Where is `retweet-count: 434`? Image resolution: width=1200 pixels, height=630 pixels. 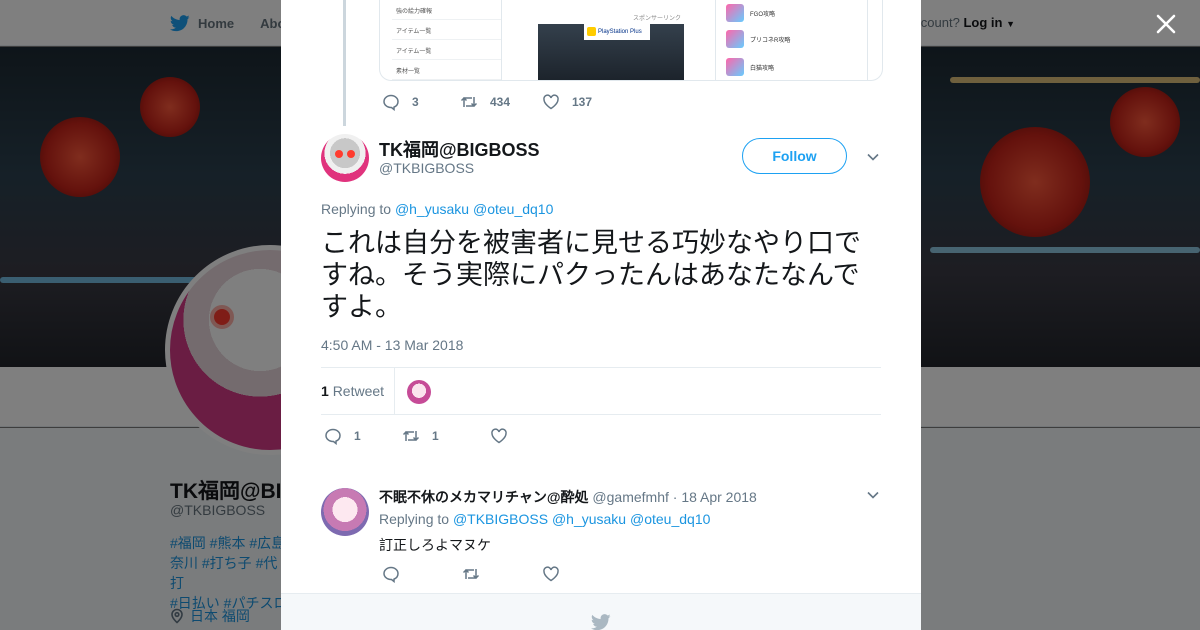
retweet-count: 434 is located at coordinates (500, 102).